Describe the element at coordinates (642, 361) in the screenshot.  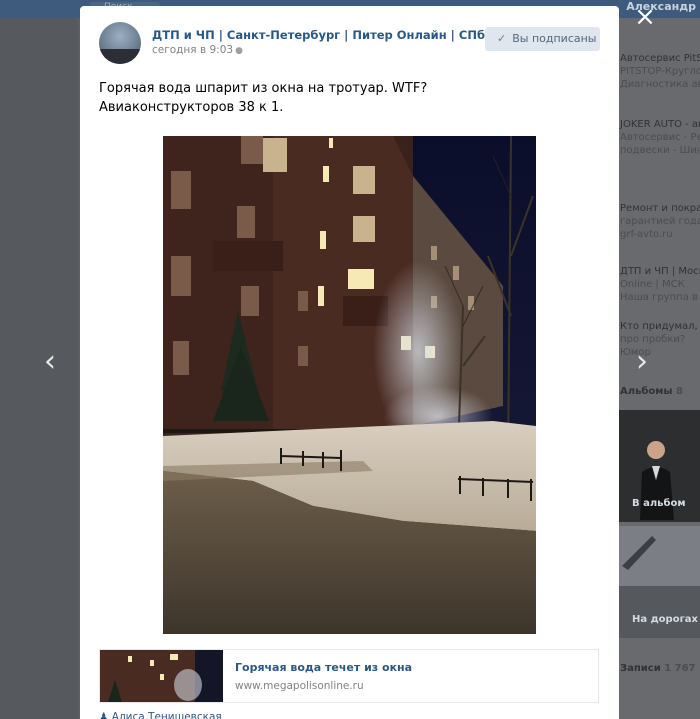
I see `next-arrow-icon: ›` at that location.